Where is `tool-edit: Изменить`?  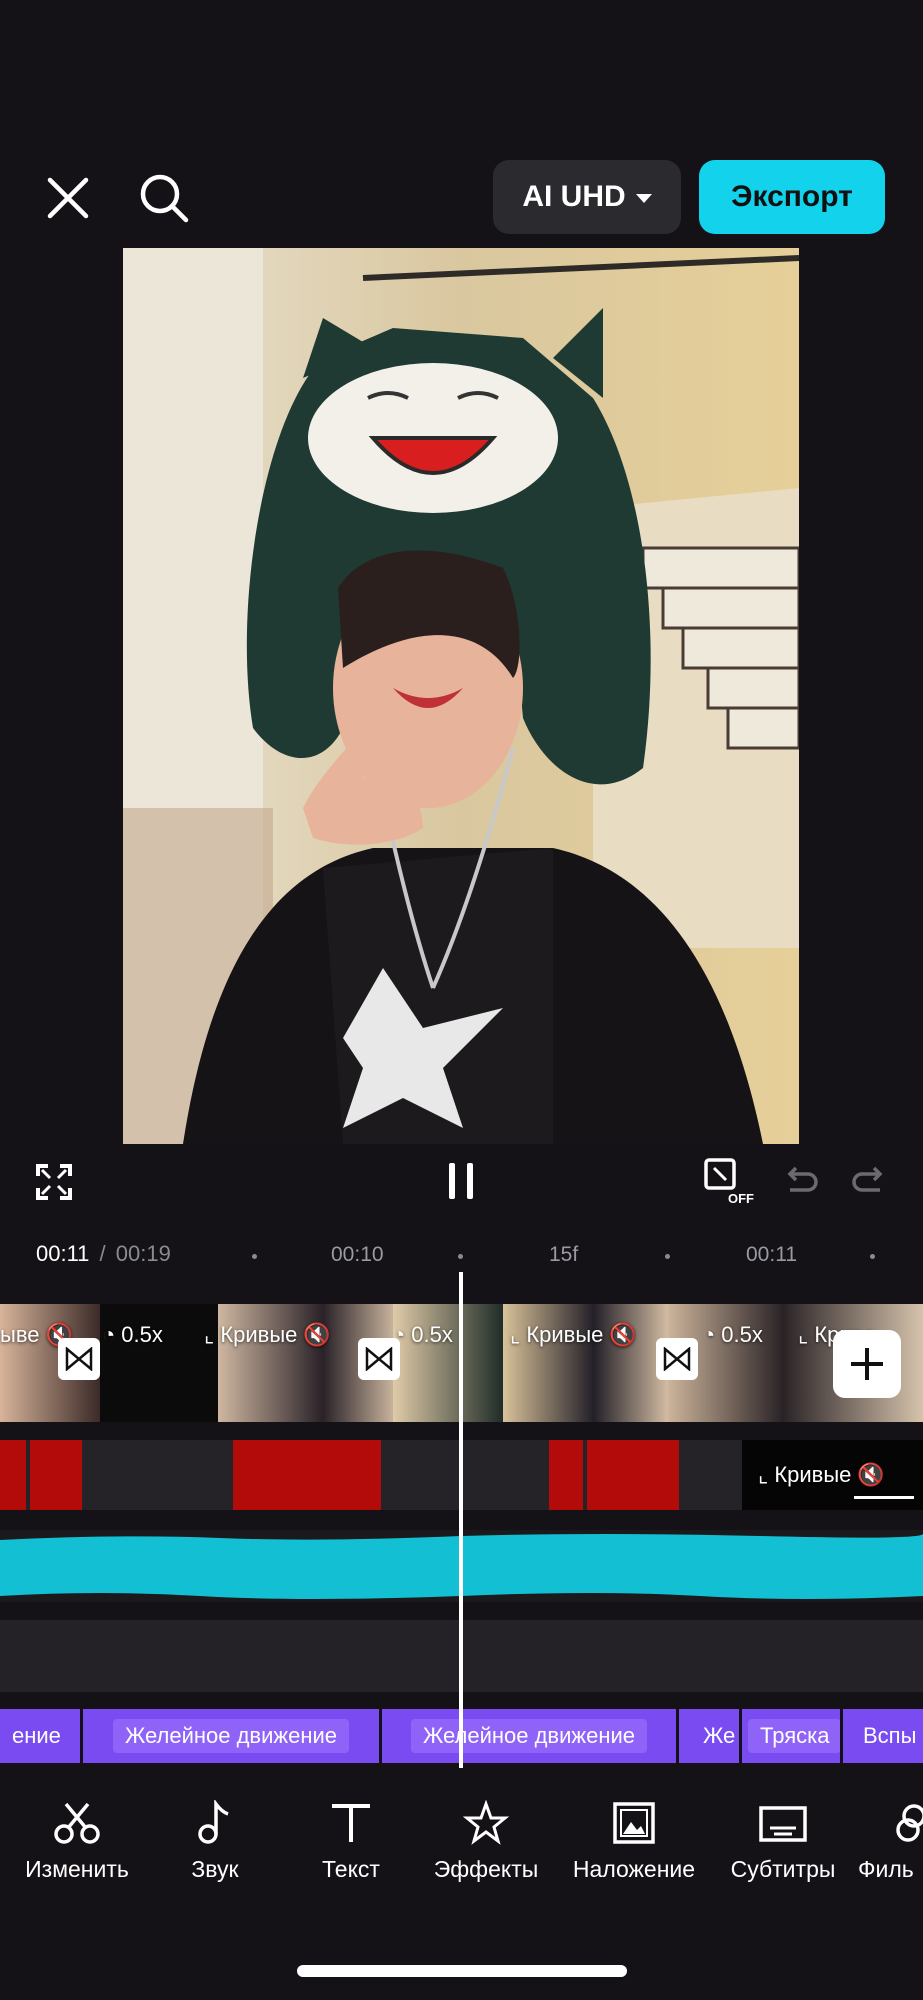 tool-edit: Изменить is located at coordinates (77, 1841).